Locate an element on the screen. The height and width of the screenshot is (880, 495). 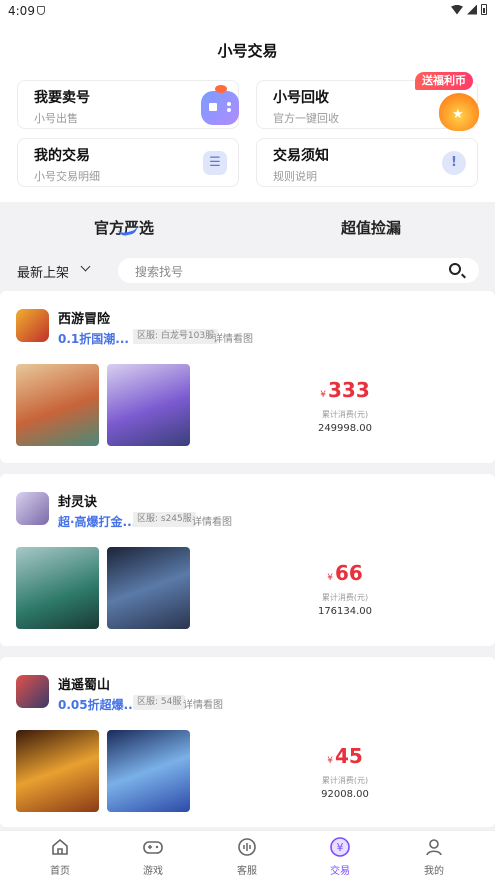
nav-service: 客服 is located at coordinates (247, 856).